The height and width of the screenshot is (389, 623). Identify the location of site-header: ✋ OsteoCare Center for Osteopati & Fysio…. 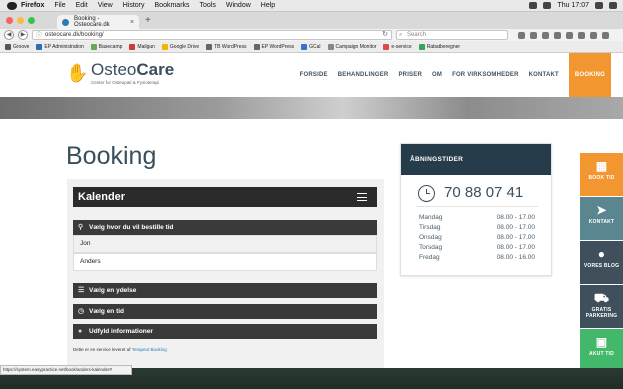
(311, 75).